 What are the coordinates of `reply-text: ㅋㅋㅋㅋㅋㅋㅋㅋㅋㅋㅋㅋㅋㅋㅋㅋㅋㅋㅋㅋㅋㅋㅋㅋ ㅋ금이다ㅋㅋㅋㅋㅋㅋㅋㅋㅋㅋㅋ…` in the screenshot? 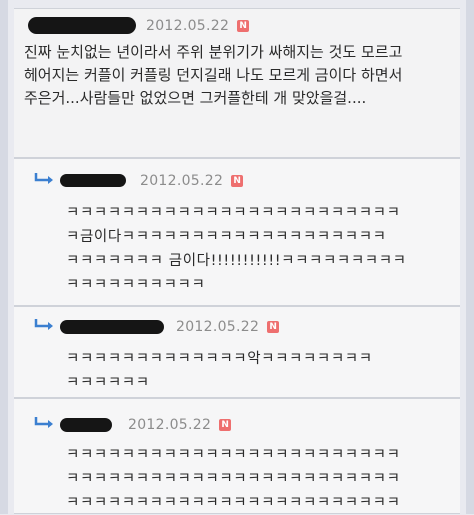 It's located at (236, 249).